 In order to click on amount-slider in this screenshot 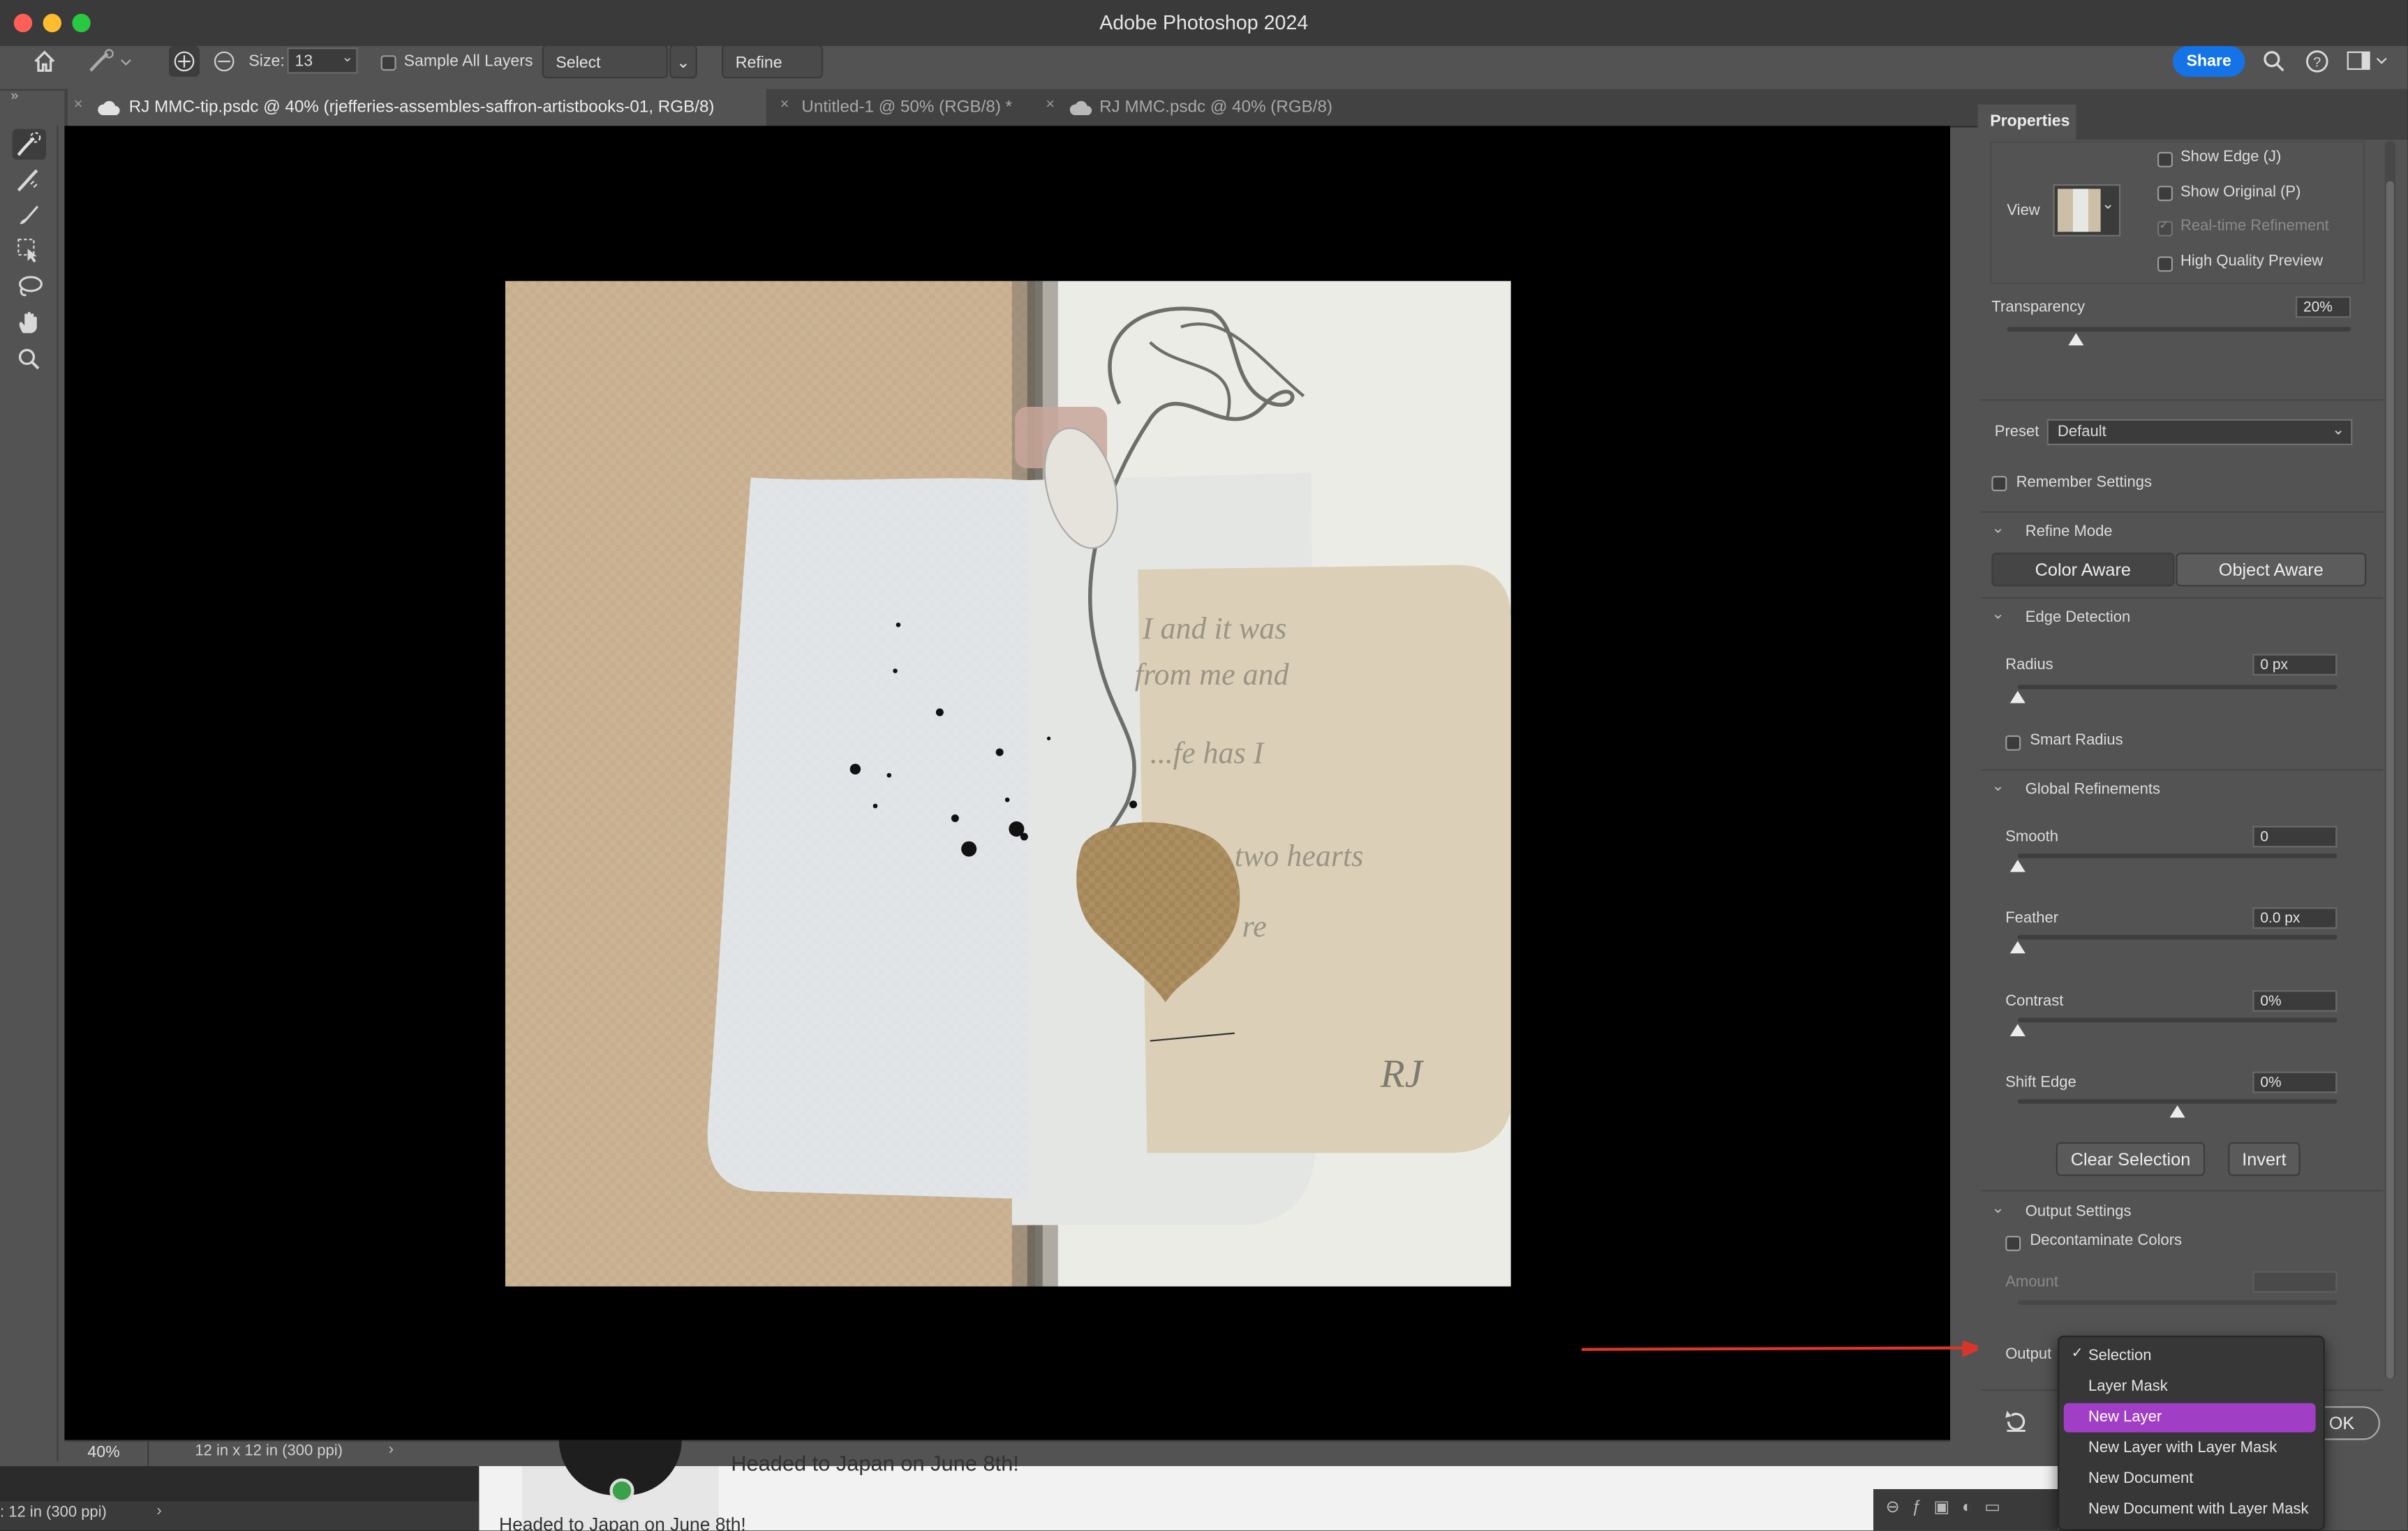, I will do `click(2178, 1302)`.